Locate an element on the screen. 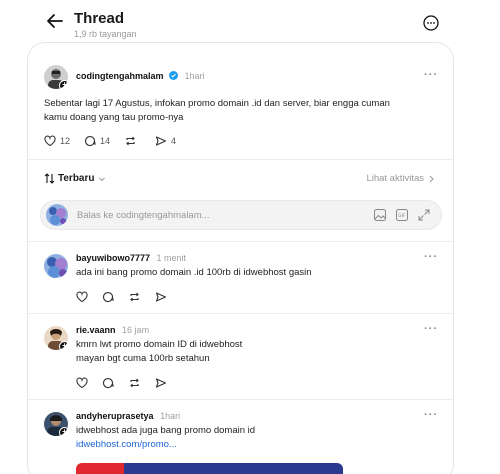 Image resolution: width=500 pixels, height=474 pixels. verified-badge-icon is located at coordinates (174, 75).